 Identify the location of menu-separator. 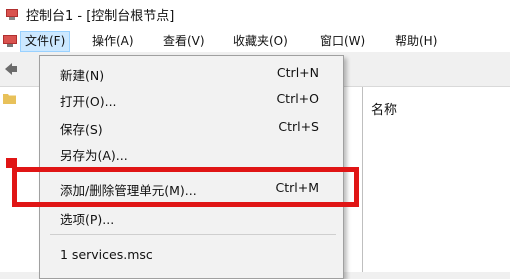
(193, 234).